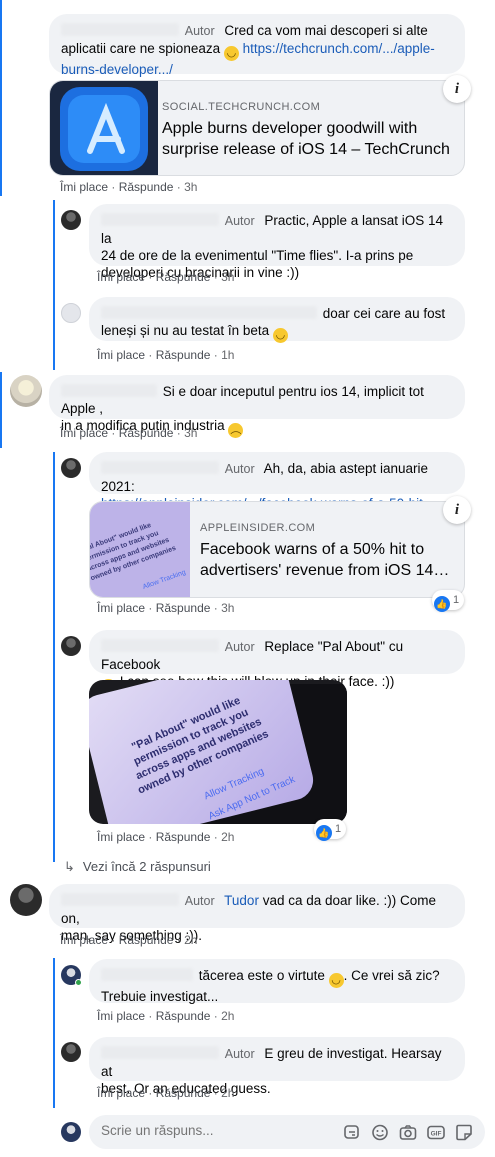  Describe the element at coordinates (71, 1132) in the screenshot. I see `current-user-avatar` at that location.